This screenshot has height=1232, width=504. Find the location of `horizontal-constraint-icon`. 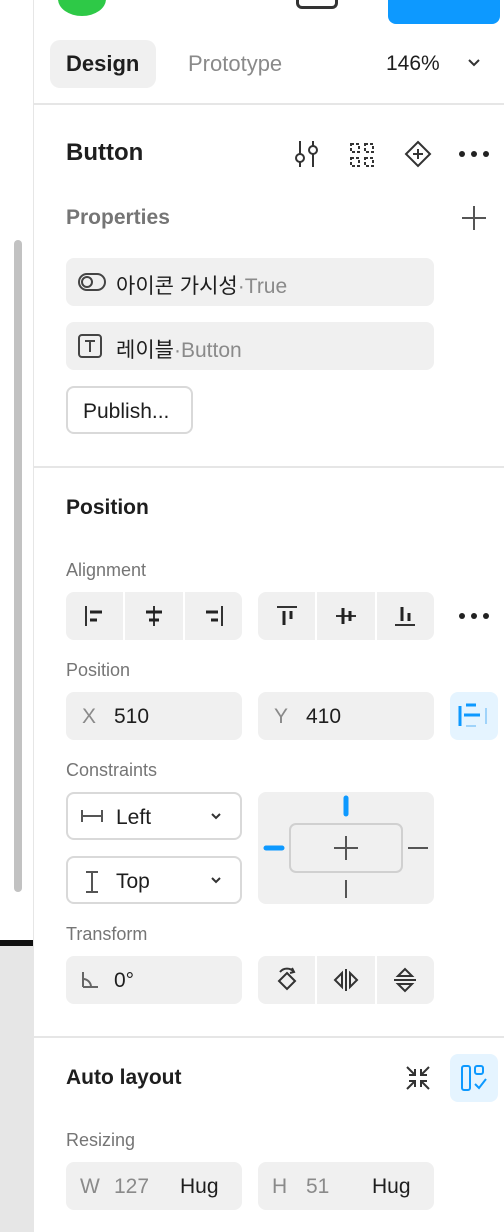

horizontal-constraint-icon is located at coordinates (92, 816).